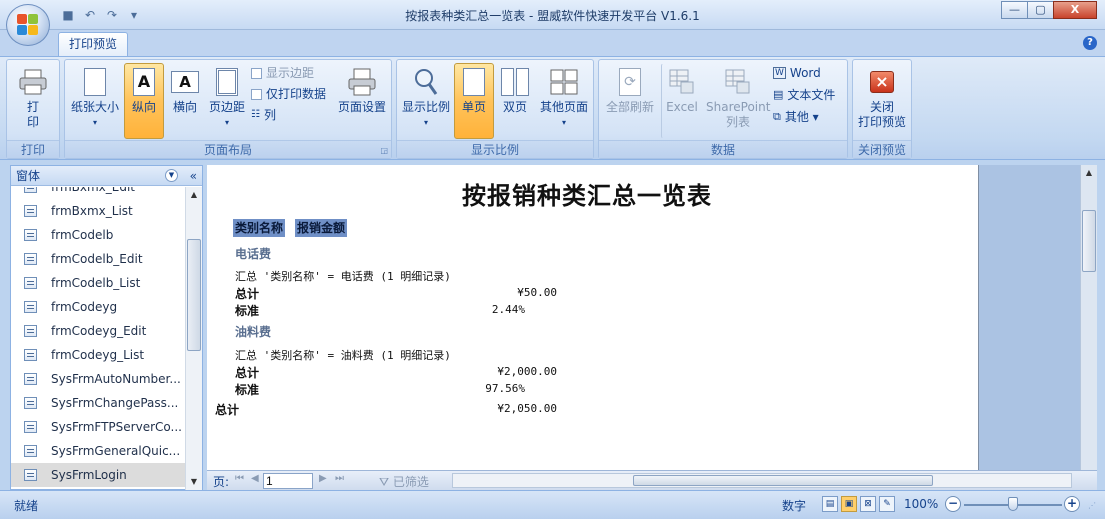 Image resolution: width=1105 pixels, height=519 pixels. I want to click on last-page-icon: ⏭, so click(339, 478).